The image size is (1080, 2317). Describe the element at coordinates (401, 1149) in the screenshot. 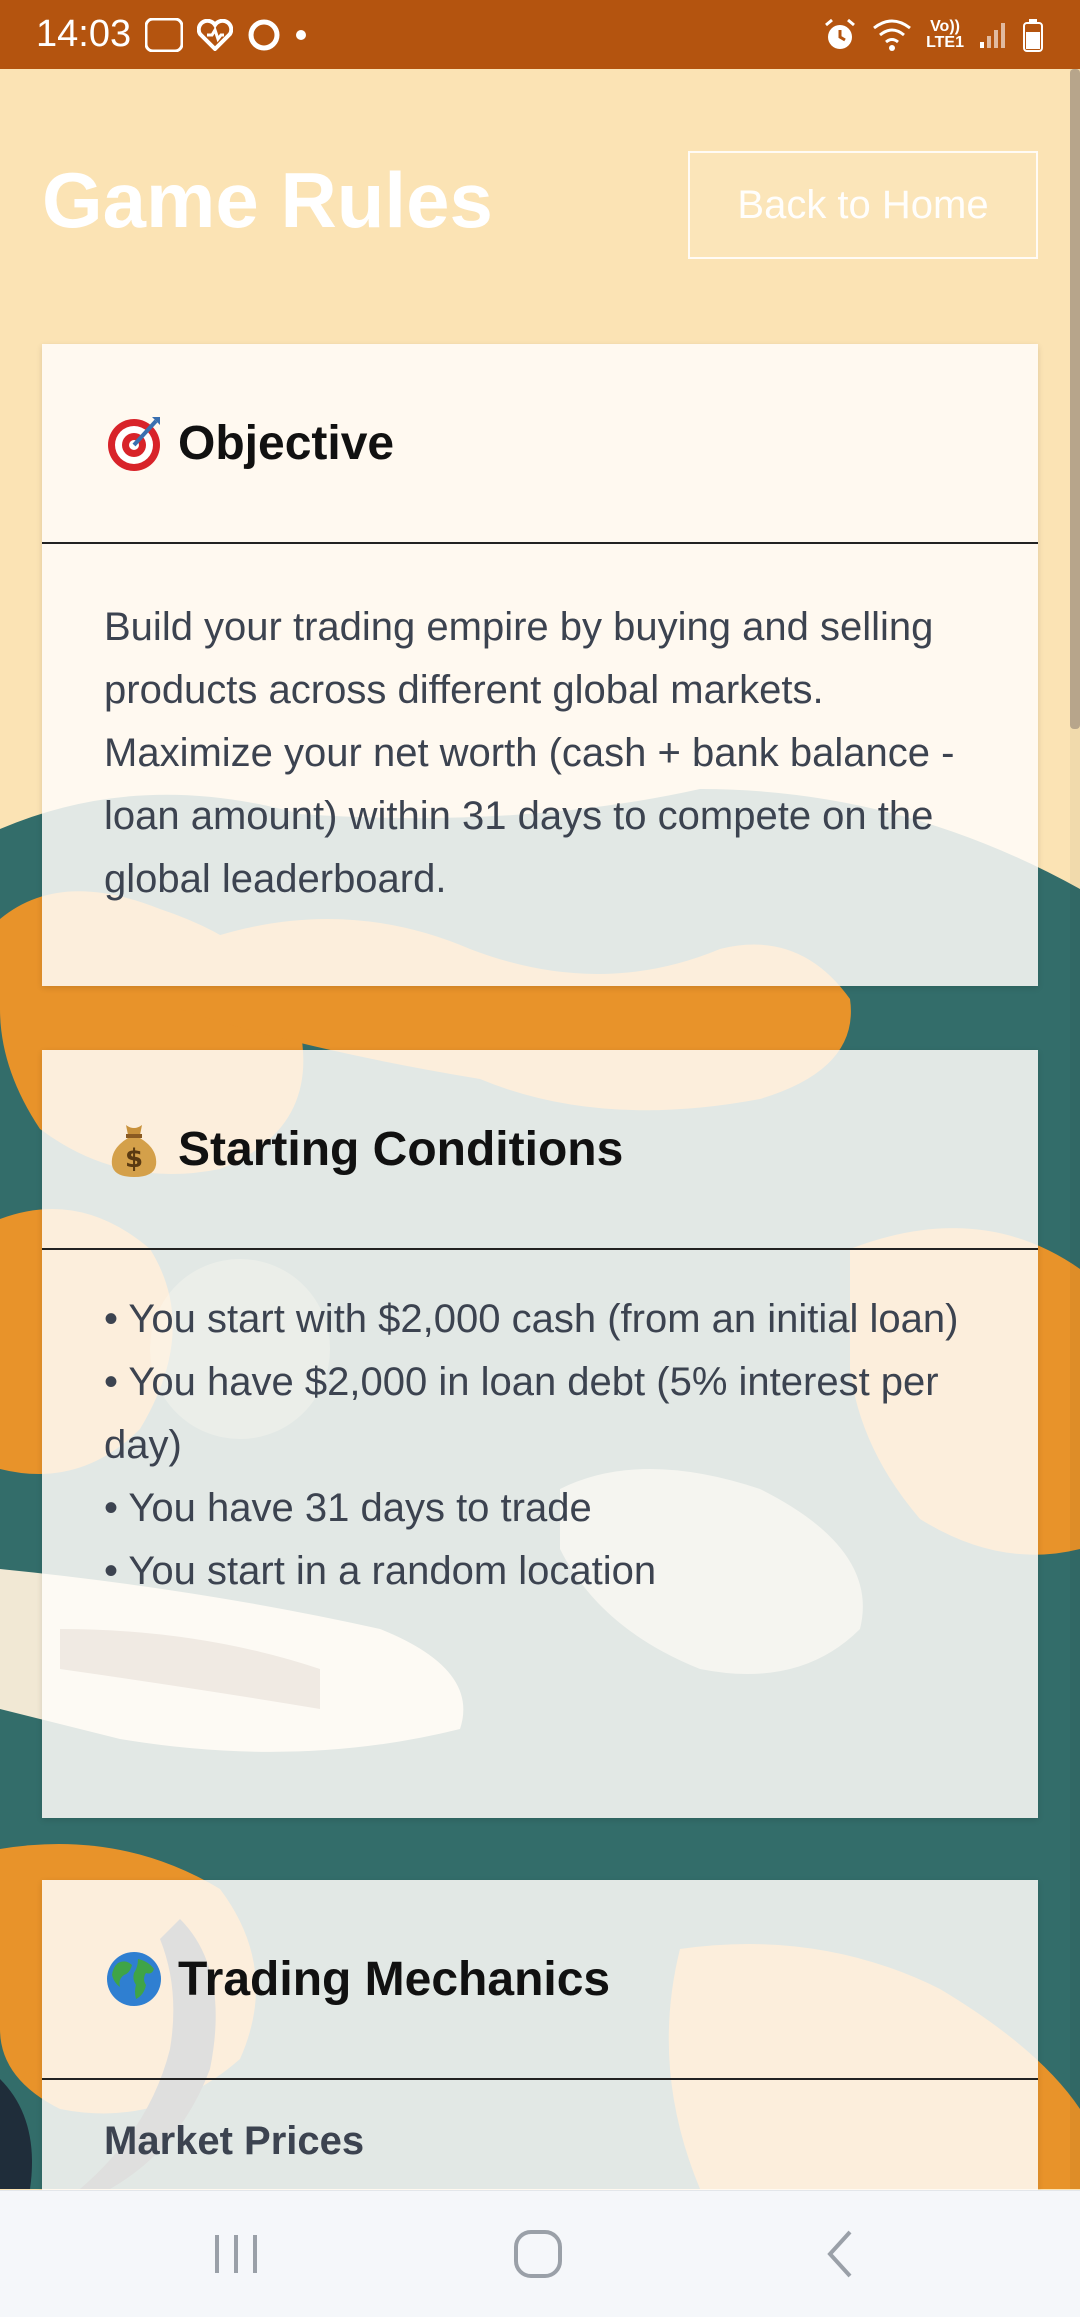

I see `starting-conditions-title: Starting Conditions` at that location.